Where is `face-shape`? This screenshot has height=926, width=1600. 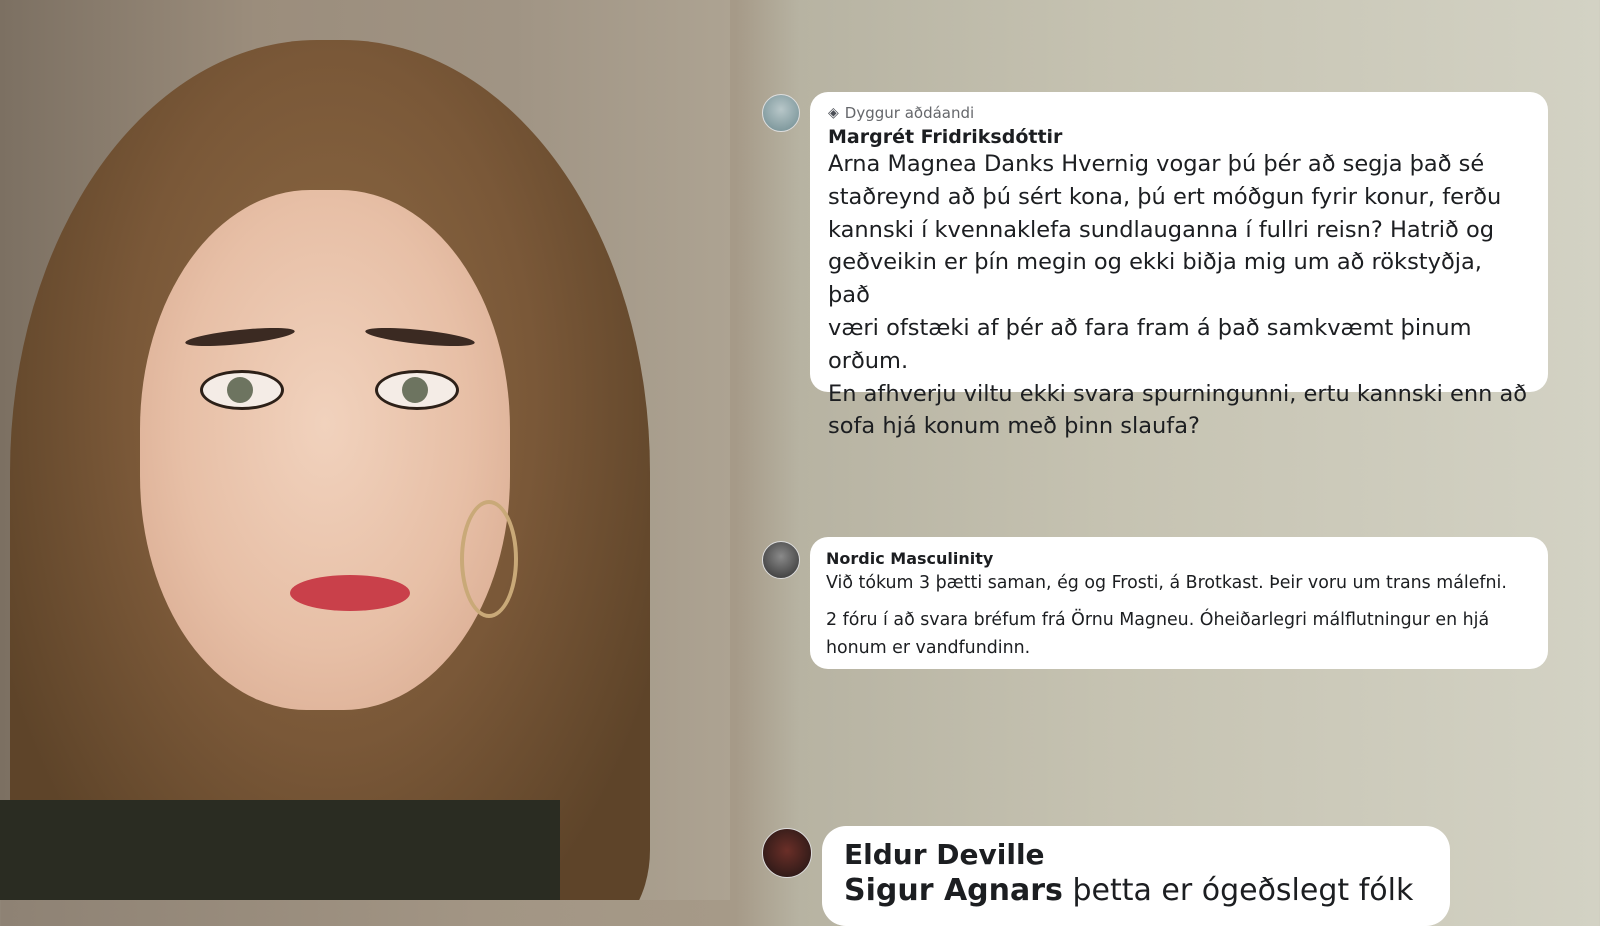 face-shape is located at coordinates (325, 450).